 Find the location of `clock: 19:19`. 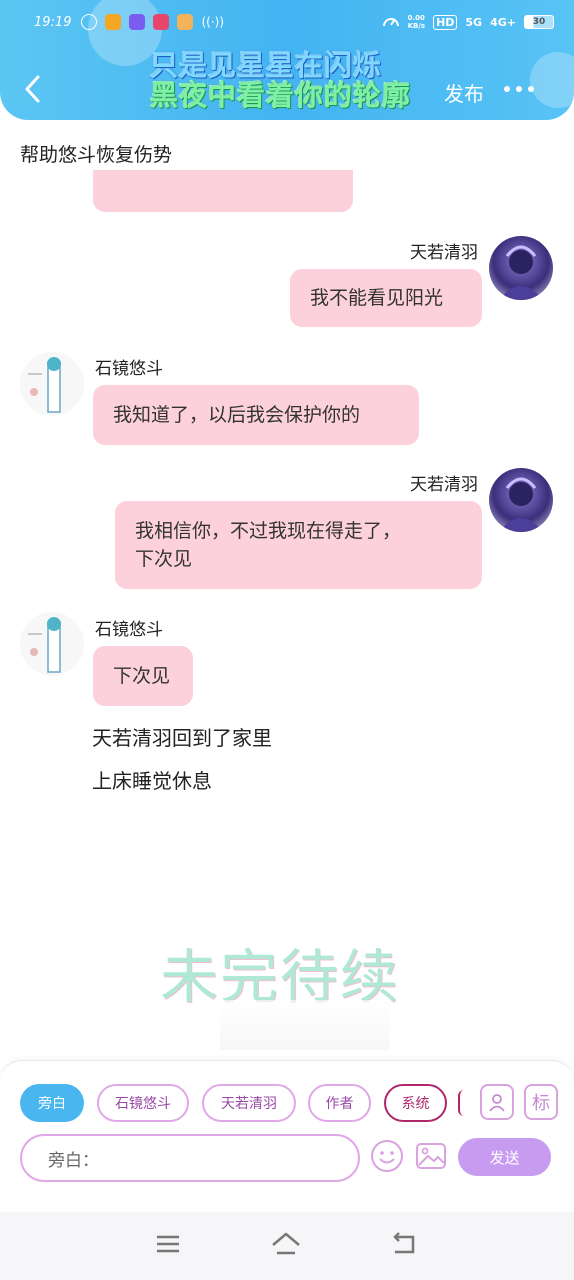

clock: 19:19 is located at coordinates (53, 22).